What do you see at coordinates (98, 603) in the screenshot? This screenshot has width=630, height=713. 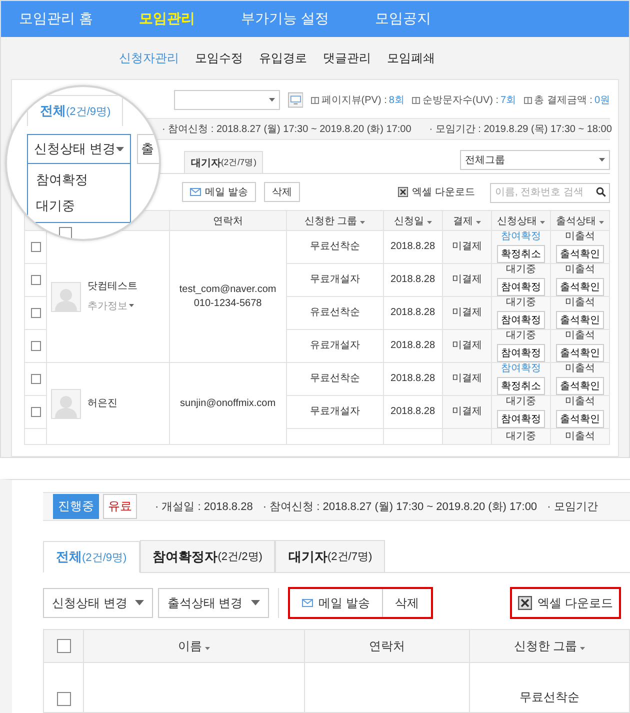 I see `status-dropdown: 신청상태 변경` at bounding box center [98, 603].